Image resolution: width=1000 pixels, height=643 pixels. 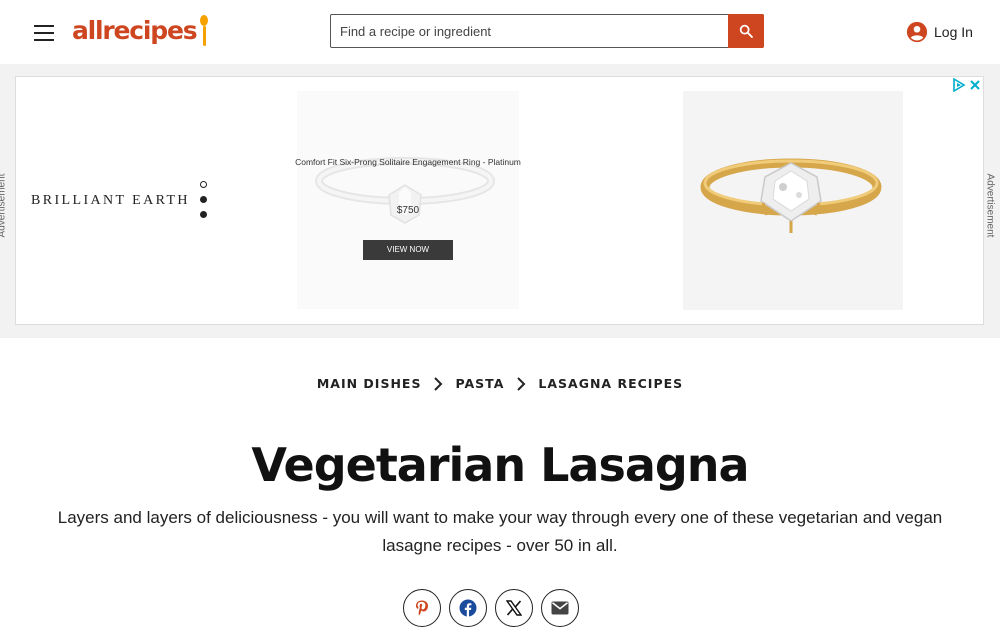 I want to click on allrecipes-logo: allrecipes, so click(x=141, y=32).